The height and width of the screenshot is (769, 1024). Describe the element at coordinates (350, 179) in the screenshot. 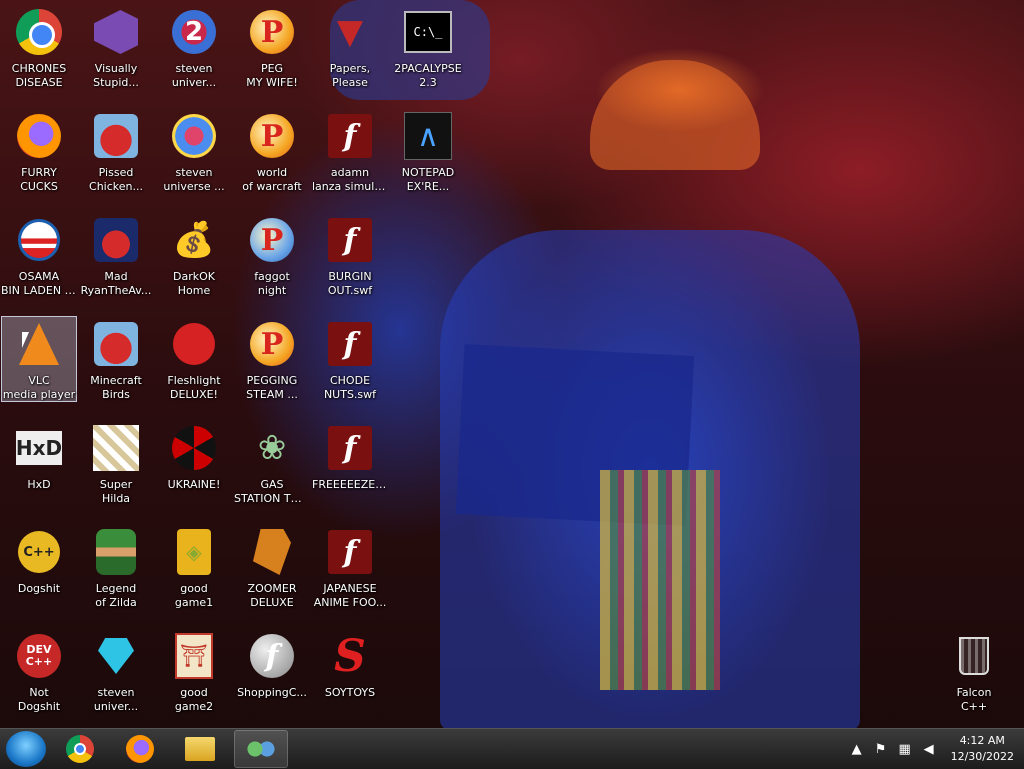

I see `icon-label: adamnlanza simulator.swf` at that location.